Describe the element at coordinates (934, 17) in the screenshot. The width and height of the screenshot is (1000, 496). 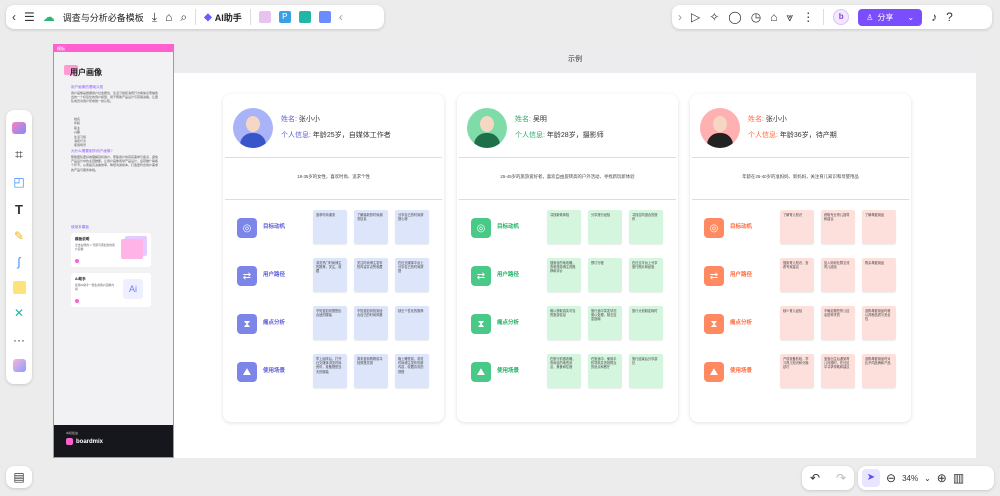
I see `bell-icon: ♪` at that location.